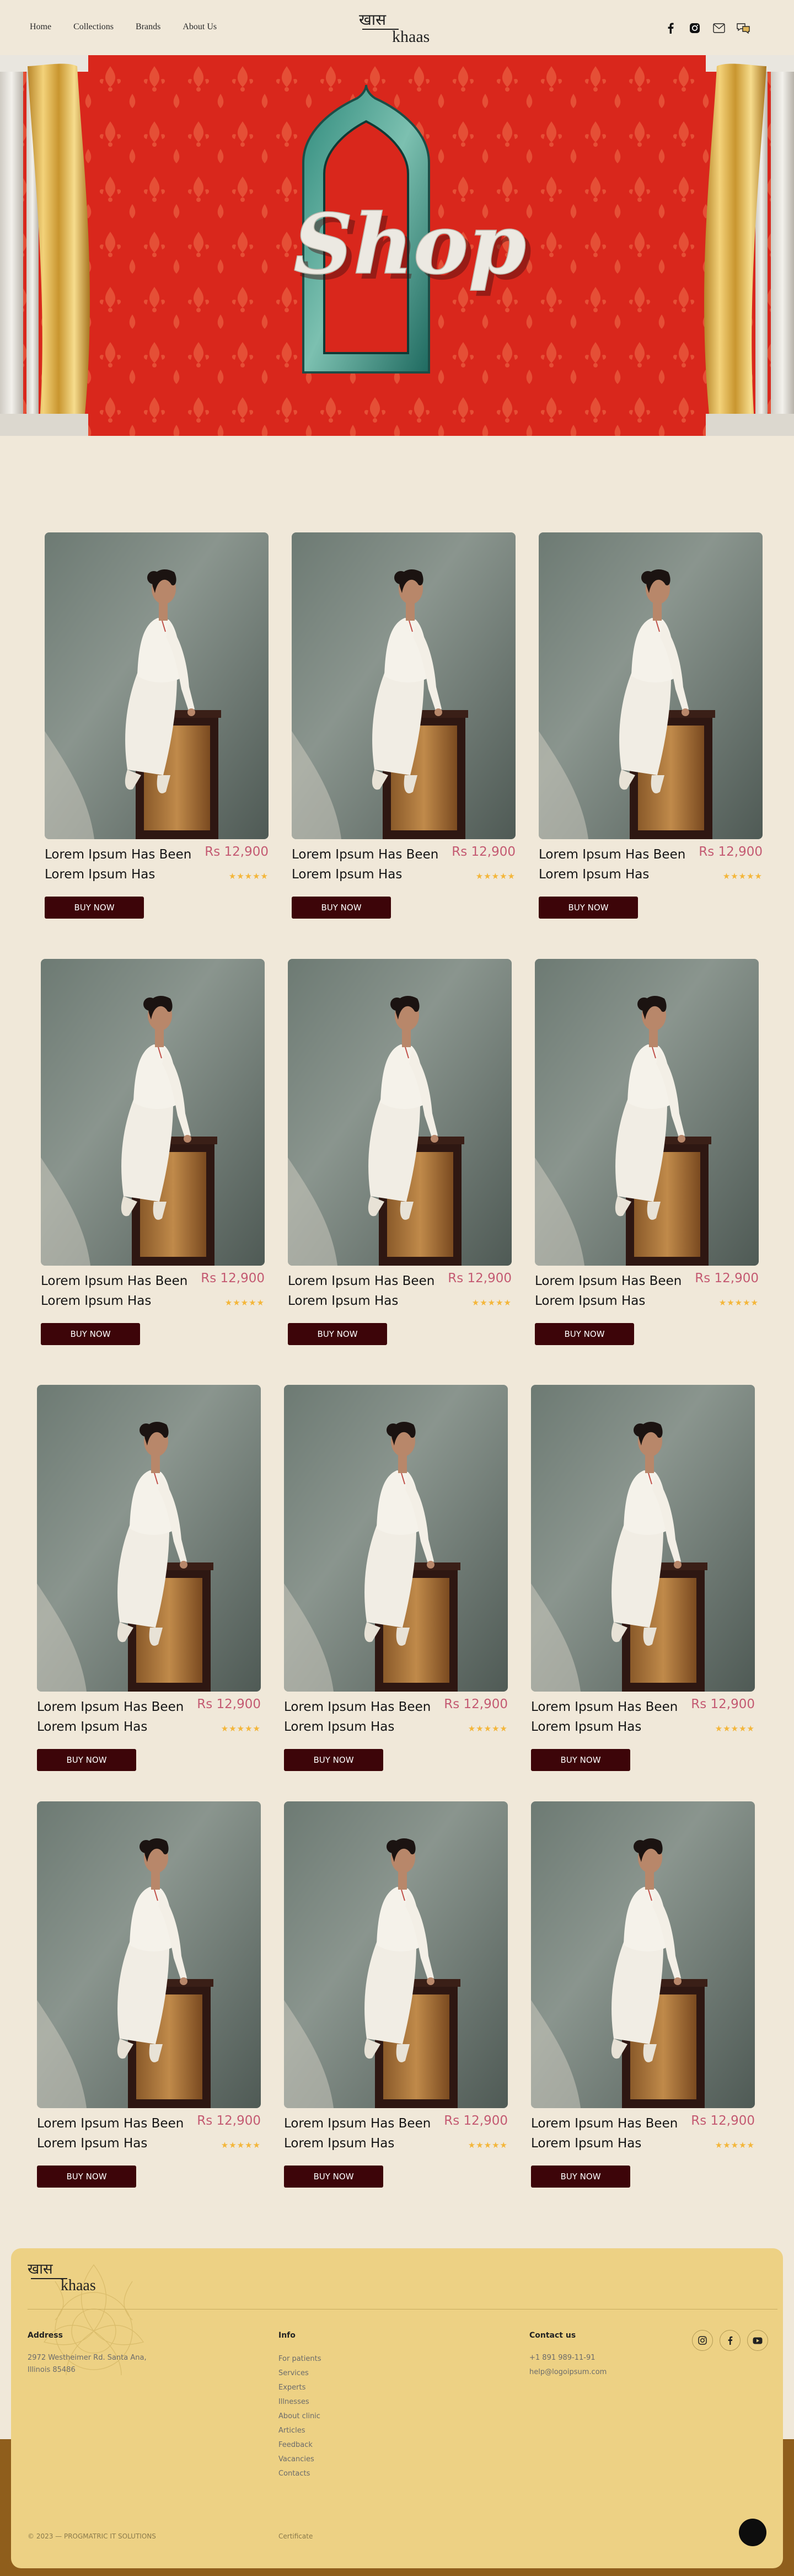 Image resolution: width=794 pixels, height=2576 pixels. I want to click on footer-link-for-patients: For patients, so click(299, 2359).